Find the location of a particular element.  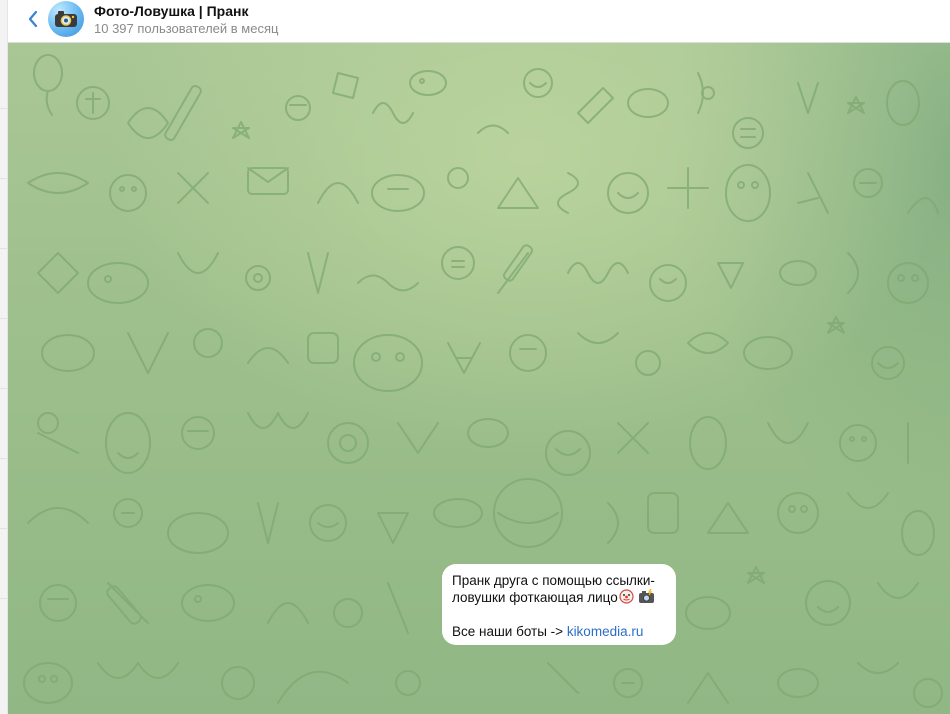

clown-face-emoji-icon is located at coordinates (626, 598).